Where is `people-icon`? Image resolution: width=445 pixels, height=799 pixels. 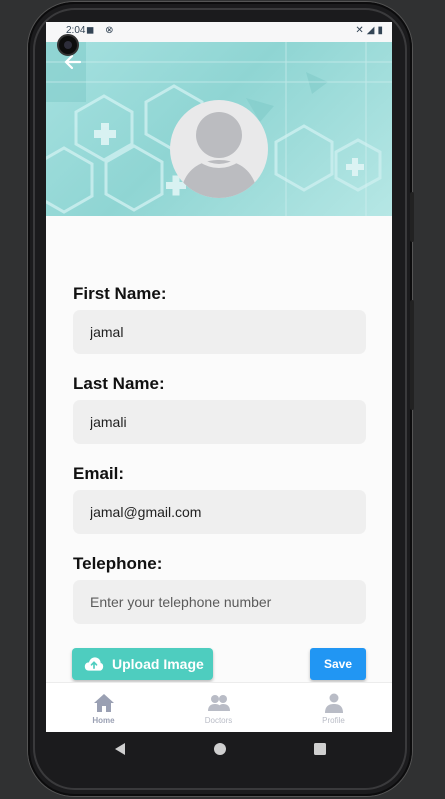
people-icon is located at coordinates (219, 703).